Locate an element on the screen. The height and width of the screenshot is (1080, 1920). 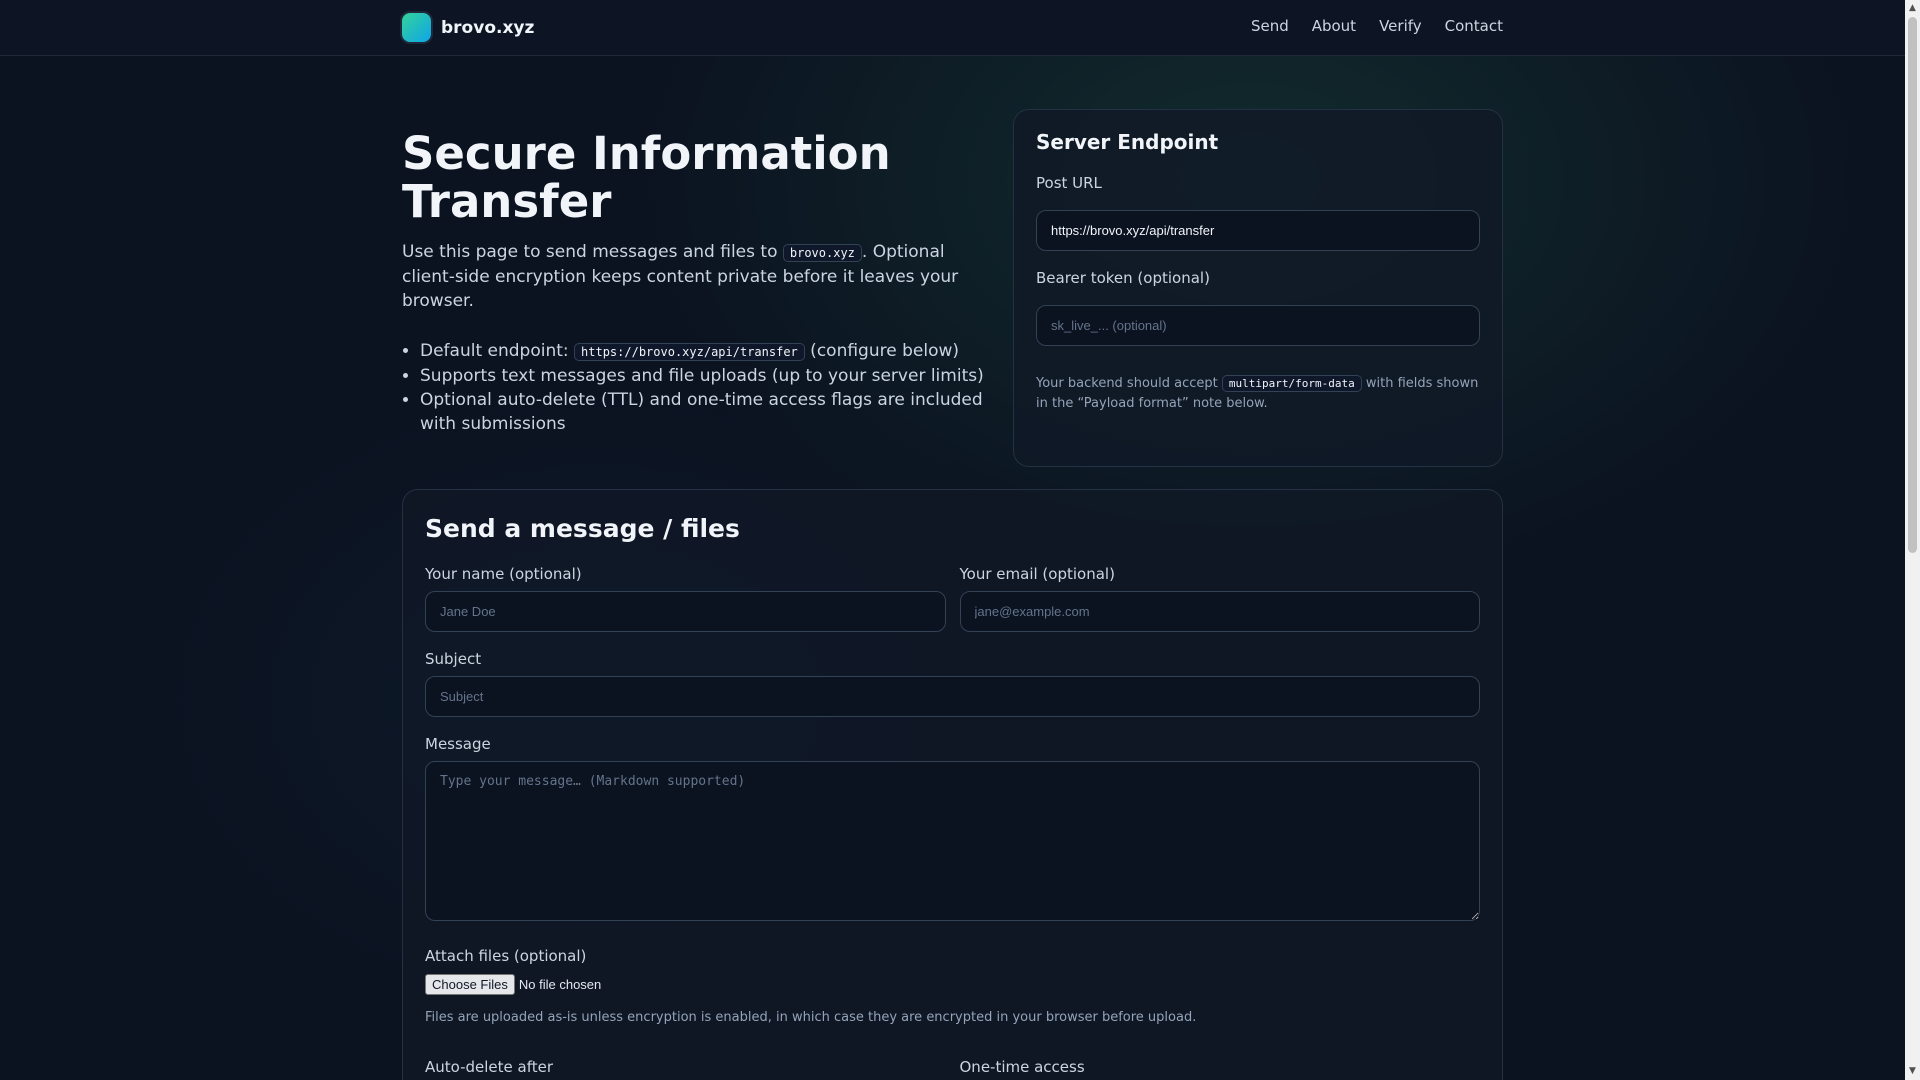
nav-link-verify: Verify is located at coordinates (1400, 26).